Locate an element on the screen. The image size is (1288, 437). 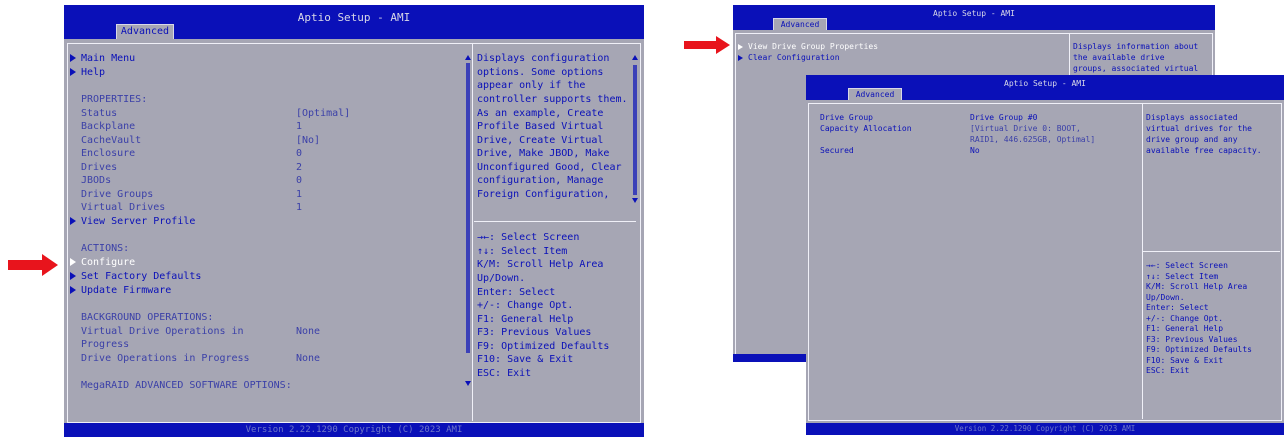
prop-enclosure-value: 0 is located at coordinates (299, 153).